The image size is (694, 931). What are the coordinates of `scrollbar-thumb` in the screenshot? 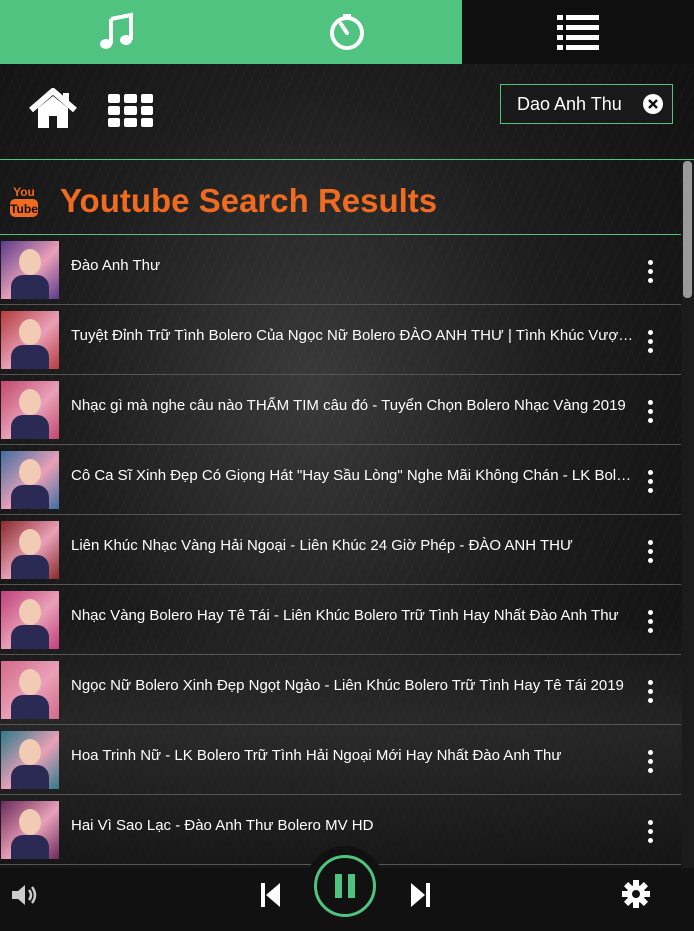 It's located at (687, 229).